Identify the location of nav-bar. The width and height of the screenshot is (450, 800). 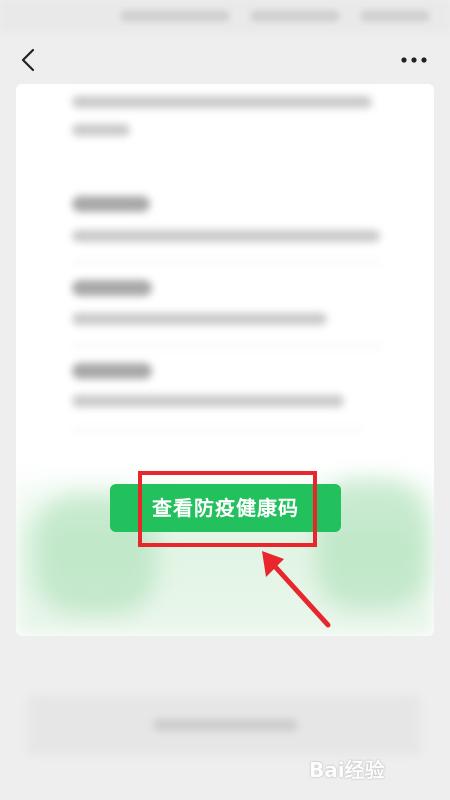
(225, 60).